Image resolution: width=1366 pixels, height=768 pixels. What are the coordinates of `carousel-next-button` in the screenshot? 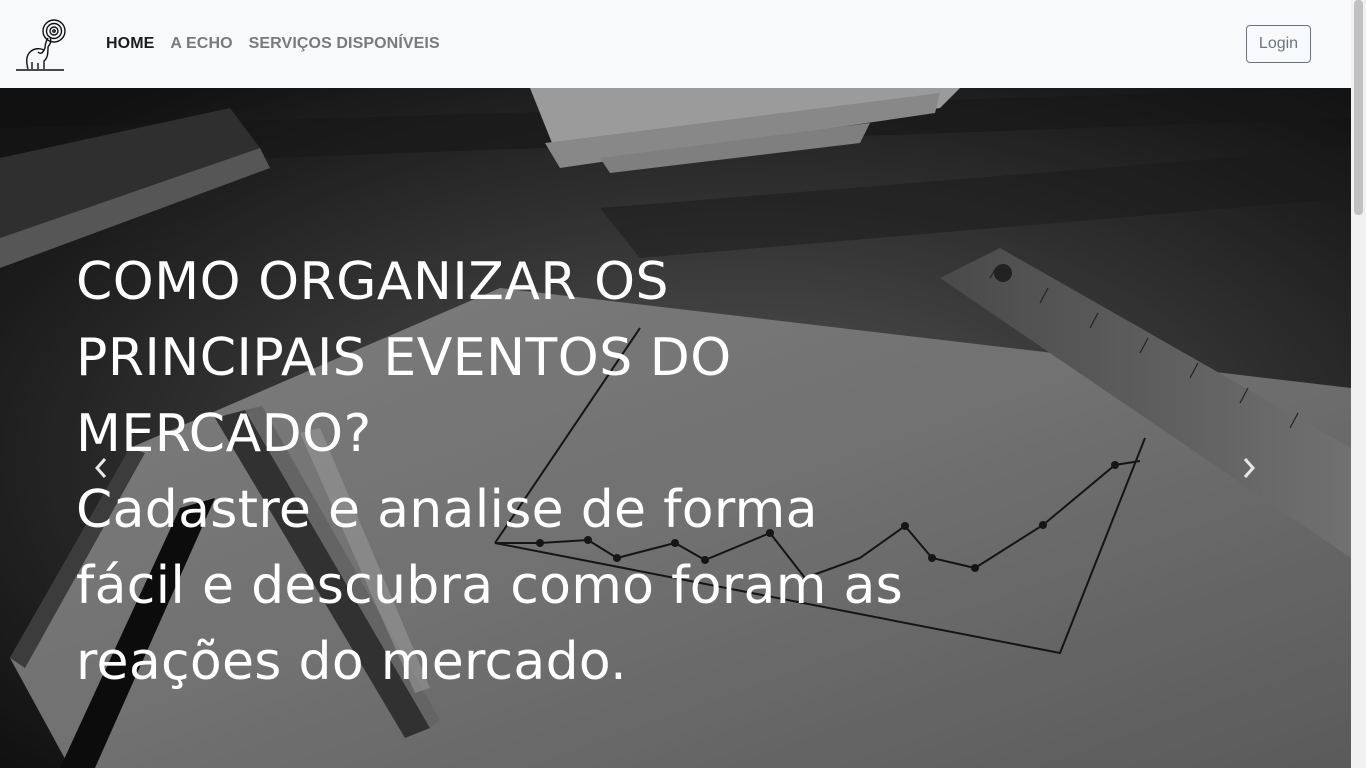 It's located at (1249, 468).